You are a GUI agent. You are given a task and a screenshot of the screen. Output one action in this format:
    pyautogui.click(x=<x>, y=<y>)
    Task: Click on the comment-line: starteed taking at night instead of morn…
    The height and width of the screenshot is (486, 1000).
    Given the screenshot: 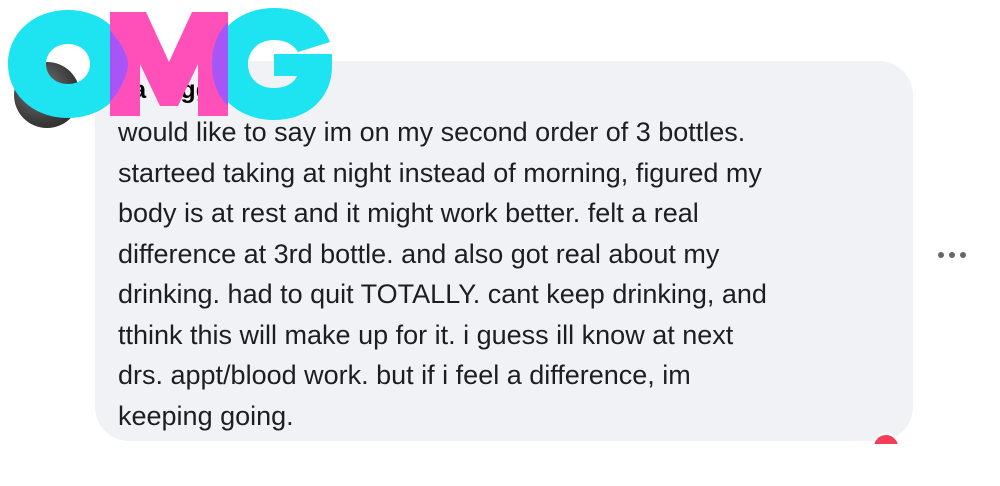 What is the action you would take?
    pyautogui.click(x=440, y=172)
    